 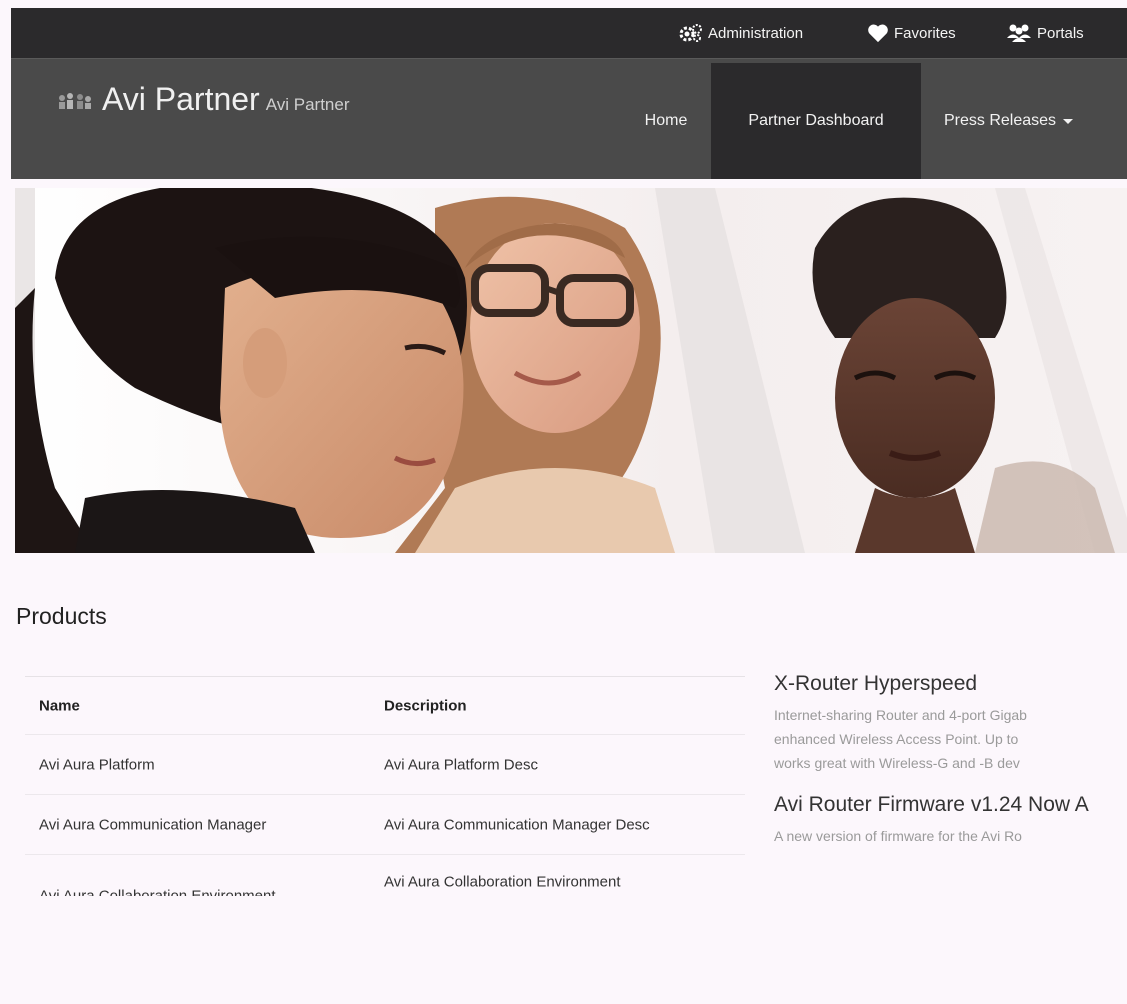 I want to click on brand-subtitle: Avi Partner, so click(x=307, y=104).